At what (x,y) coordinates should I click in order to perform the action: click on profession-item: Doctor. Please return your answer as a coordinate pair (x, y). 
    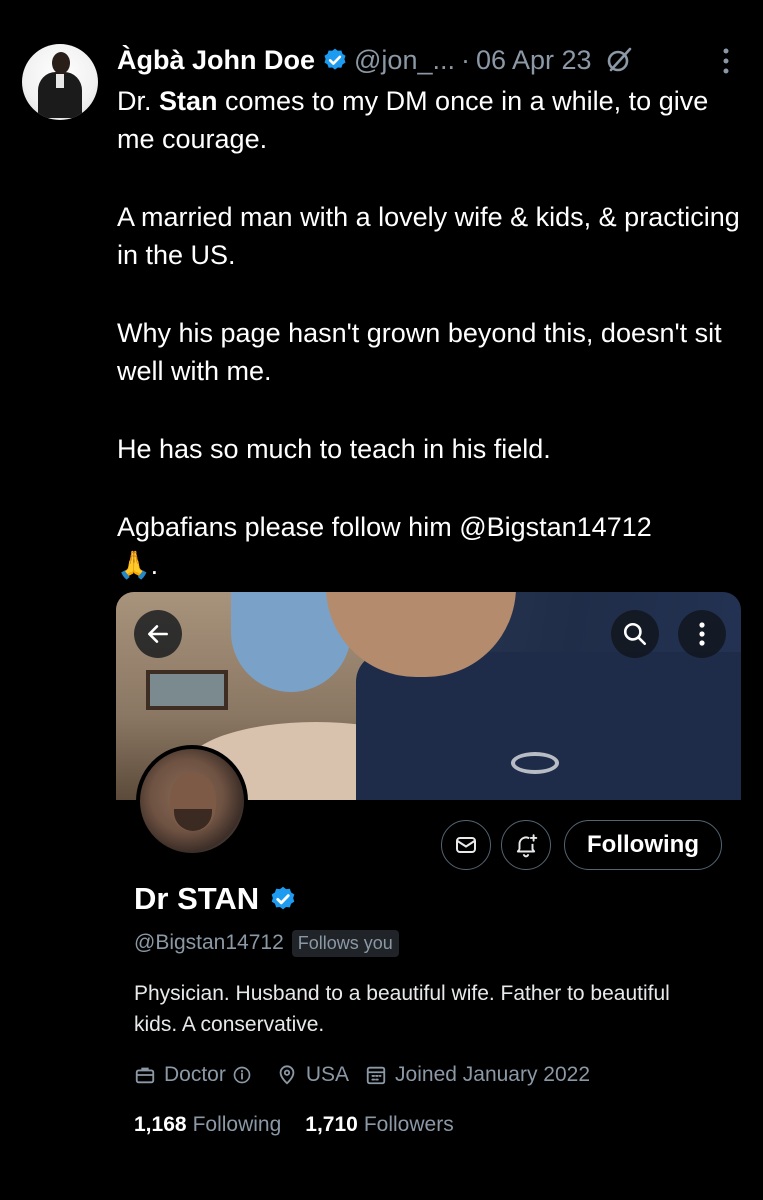
    Looking at the image, I should click on (197, 1075).